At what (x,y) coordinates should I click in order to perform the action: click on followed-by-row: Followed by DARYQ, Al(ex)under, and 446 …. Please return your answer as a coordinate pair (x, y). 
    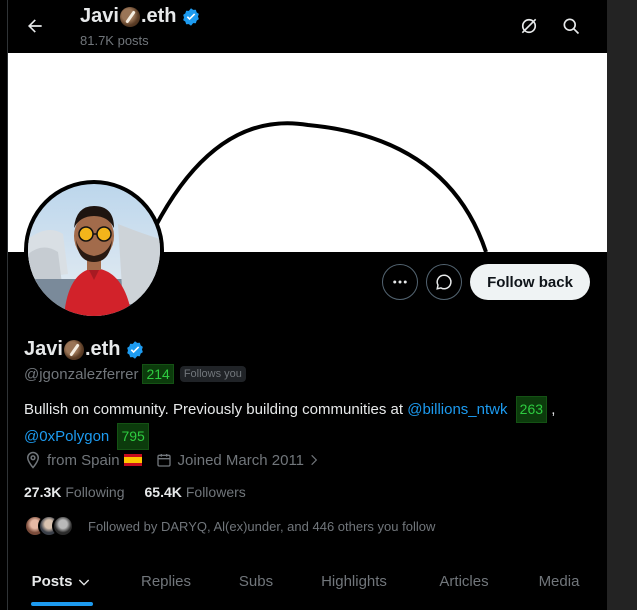
    Looking at the image, I should click on (229, 526).